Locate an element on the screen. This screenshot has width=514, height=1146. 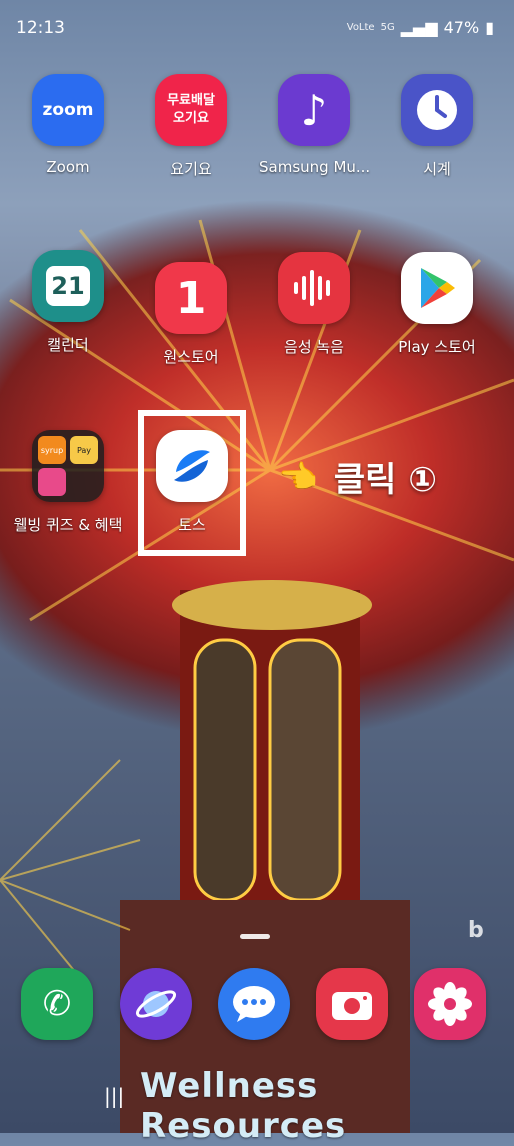
network-5g-indicator: 5G is located at coordinates (387, 27).